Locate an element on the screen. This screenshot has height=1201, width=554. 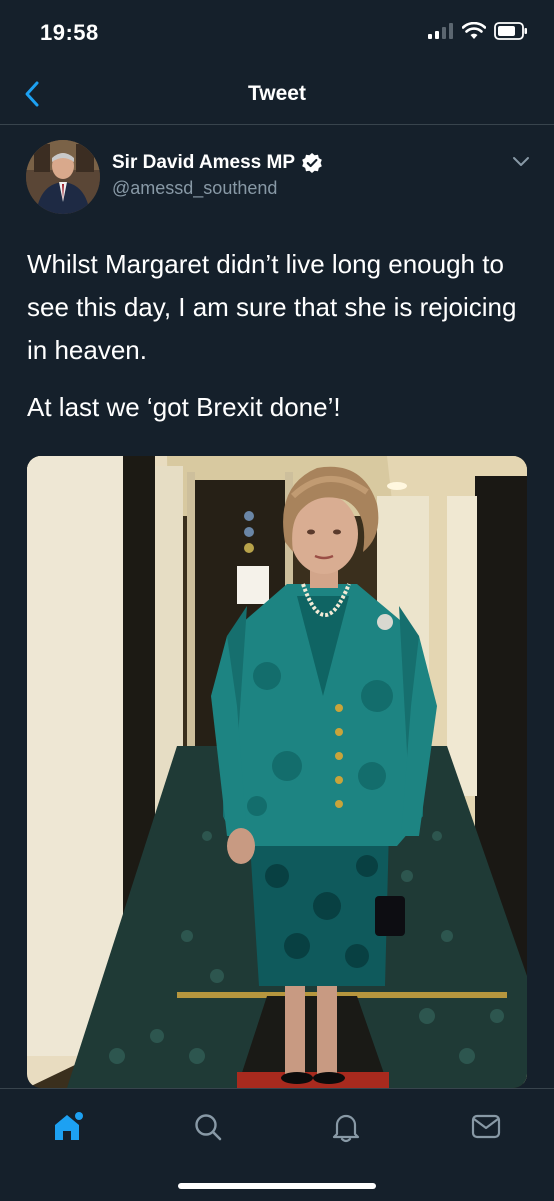
page-title: Tweet is located at coordinates (277, 93).